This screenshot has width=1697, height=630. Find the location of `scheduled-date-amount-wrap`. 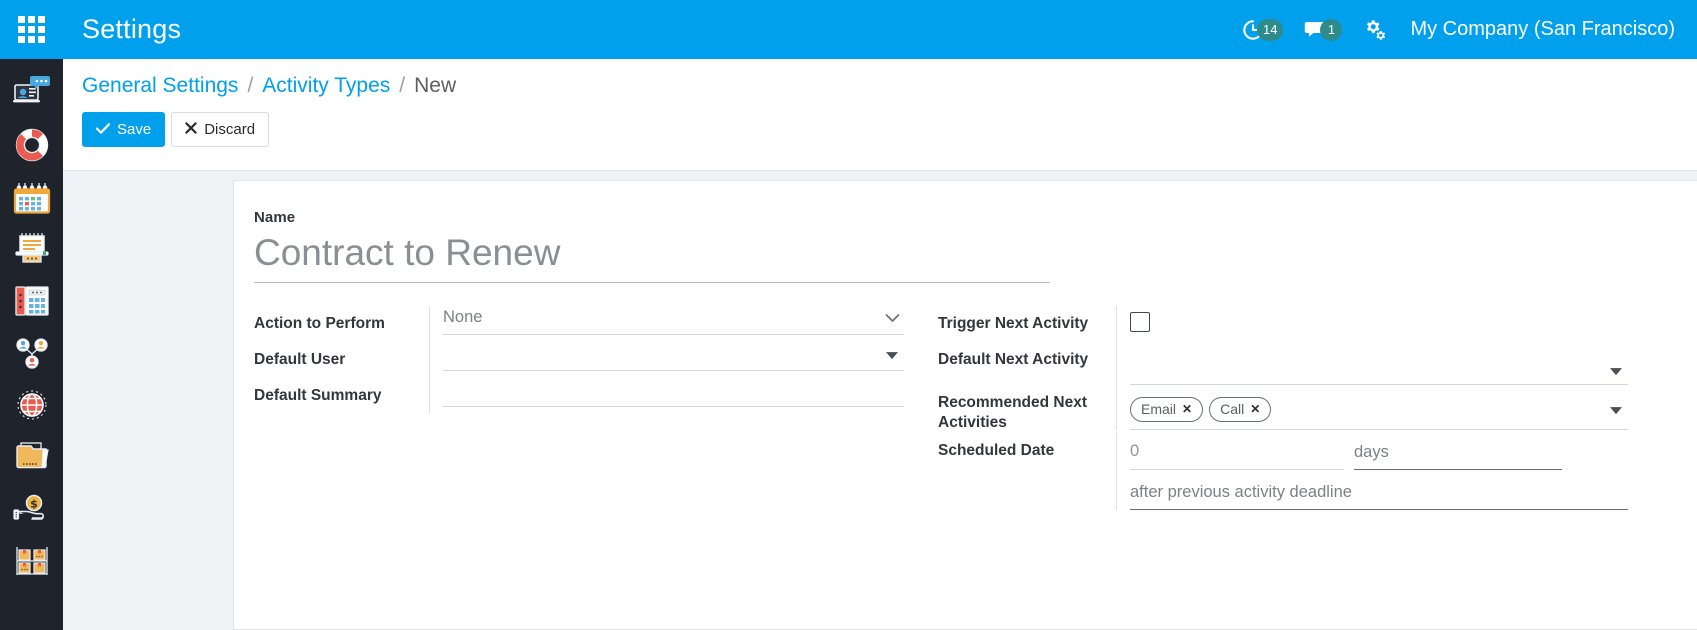

scheduled-date-amount-wrap is located at coordinates (1237, 455).